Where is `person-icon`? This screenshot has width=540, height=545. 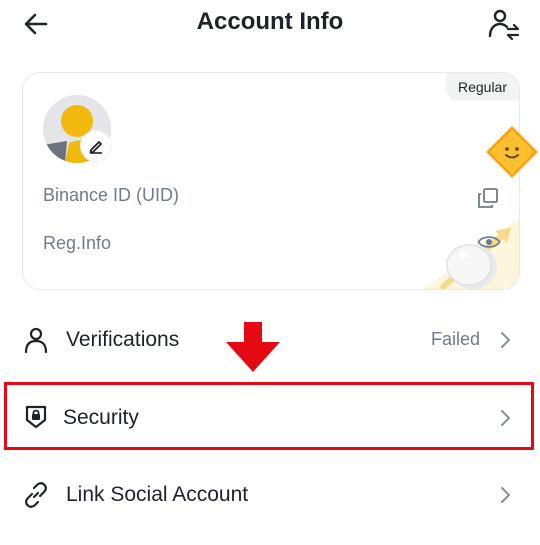 person-icon is located at coordinates (36, 340).